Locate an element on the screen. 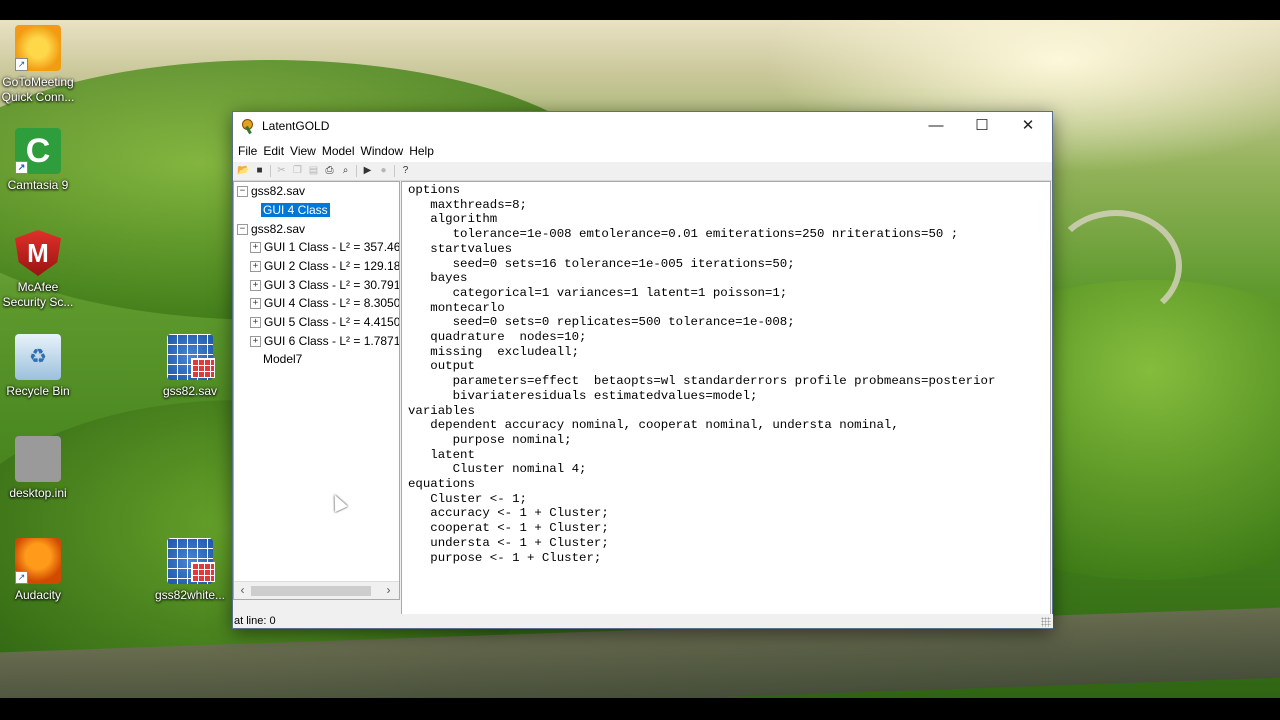 Image resolution: width=1280 pixels, height=720 pixels. desktop-icon-label: Recycle Bin is located at coordinates (38, 391).